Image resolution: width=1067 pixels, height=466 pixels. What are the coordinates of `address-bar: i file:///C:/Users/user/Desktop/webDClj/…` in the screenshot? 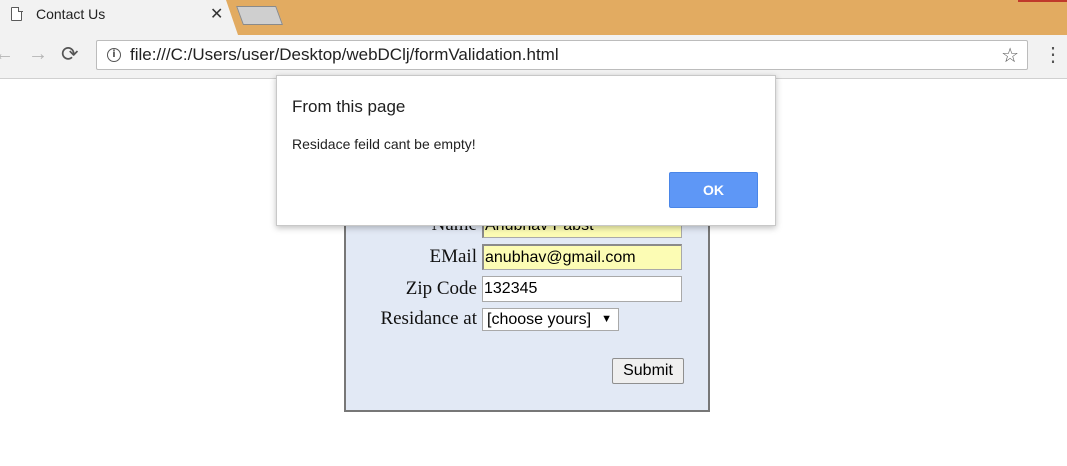 It's located at (562, 55).